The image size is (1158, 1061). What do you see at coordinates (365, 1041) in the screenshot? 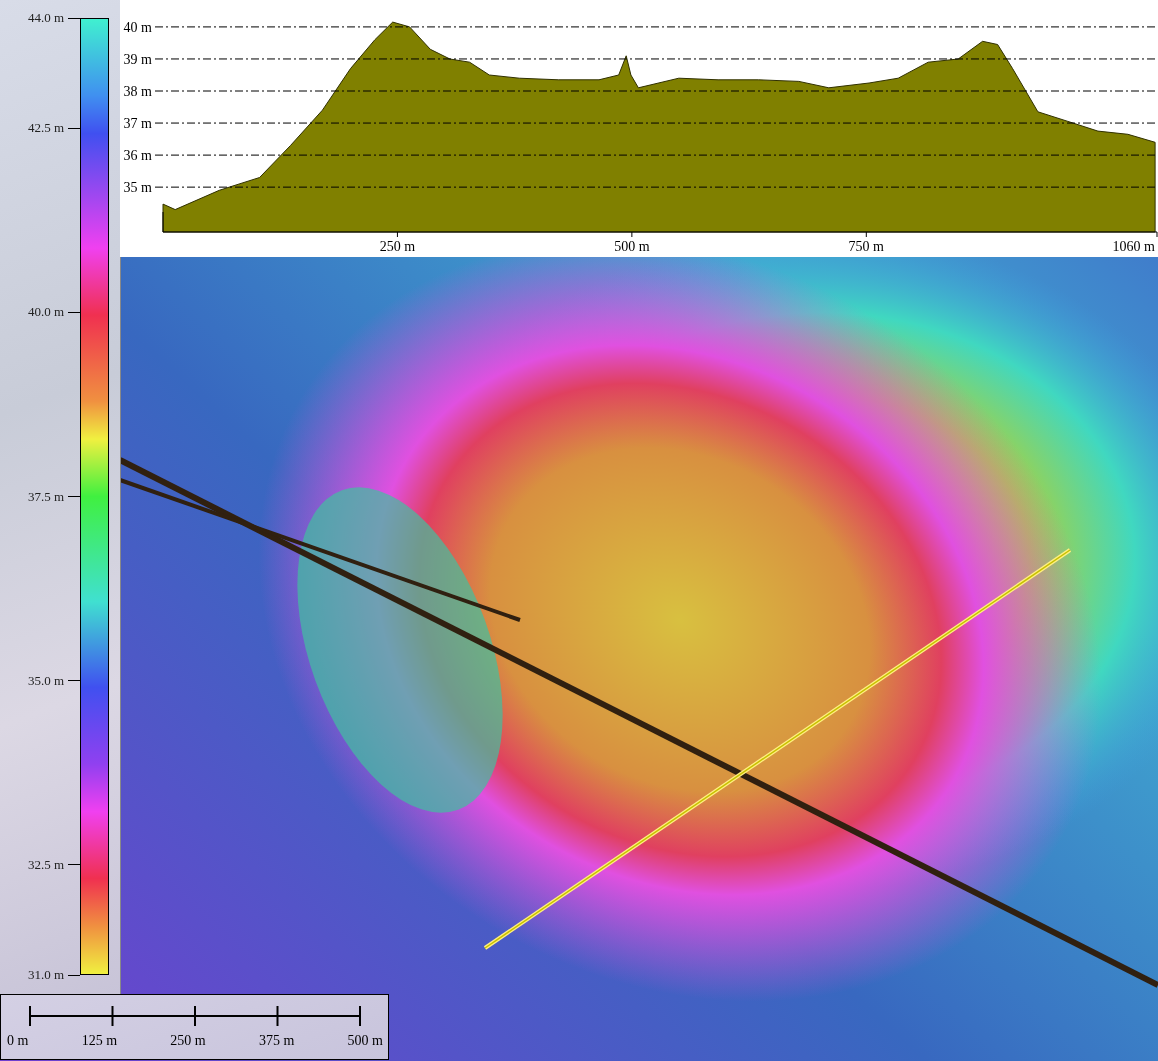
I see `scale-label: 500 m` at bounding box center [365, 1041].